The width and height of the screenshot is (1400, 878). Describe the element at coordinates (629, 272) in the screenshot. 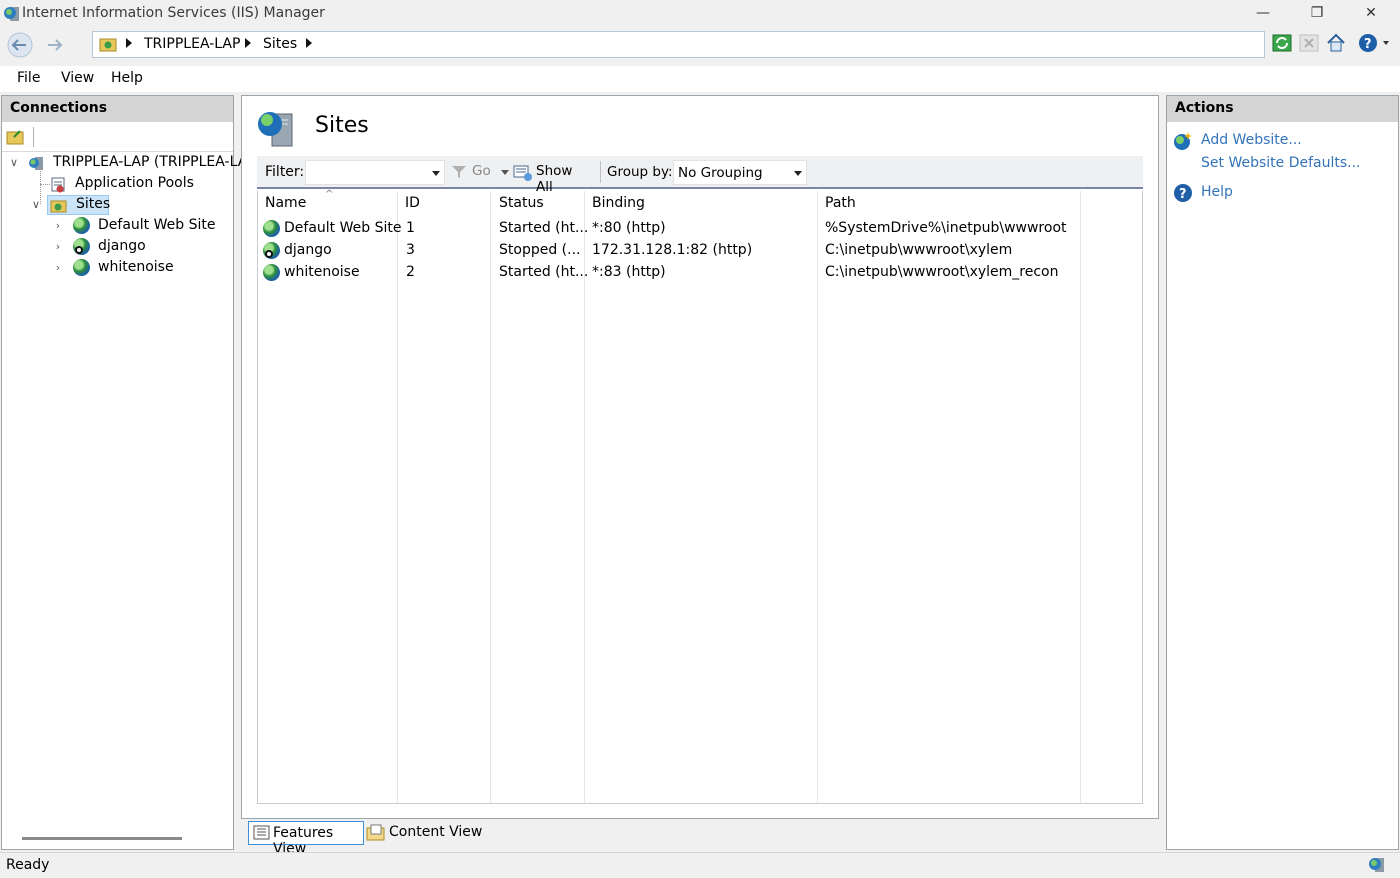

I see `cell-binding: *:83 (http)` at that location.